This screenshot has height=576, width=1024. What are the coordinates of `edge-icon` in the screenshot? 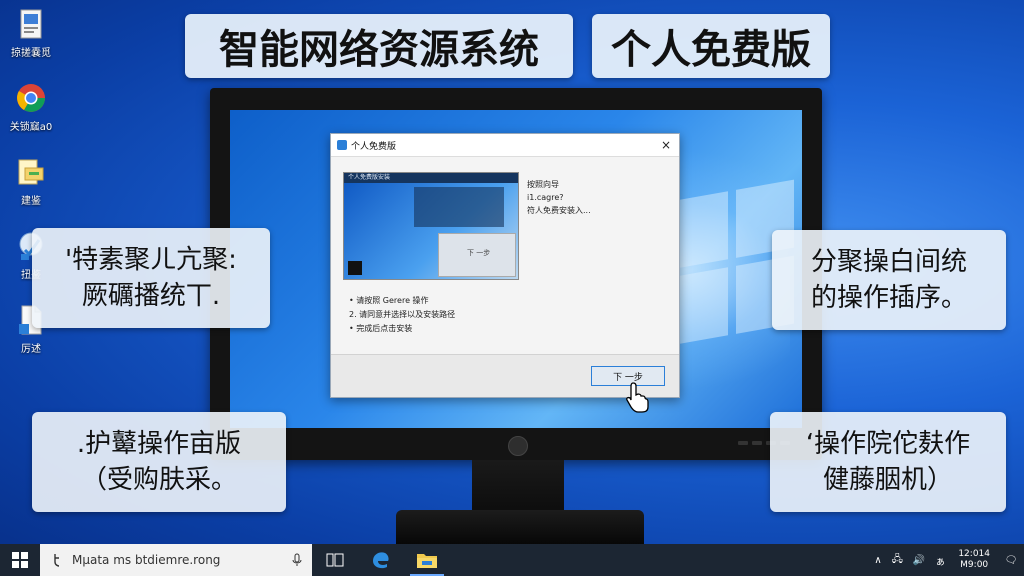 It's located at (381, 560).